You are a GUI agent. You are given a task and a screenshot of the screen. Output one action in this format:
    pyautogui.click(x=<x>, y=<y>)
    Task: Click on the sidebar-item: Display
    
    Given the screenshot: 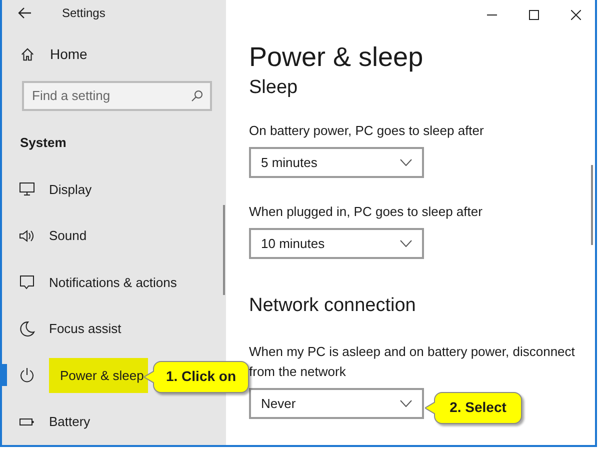 What is the action you would take?
    pyautogui.click(x=70, y=189)
    